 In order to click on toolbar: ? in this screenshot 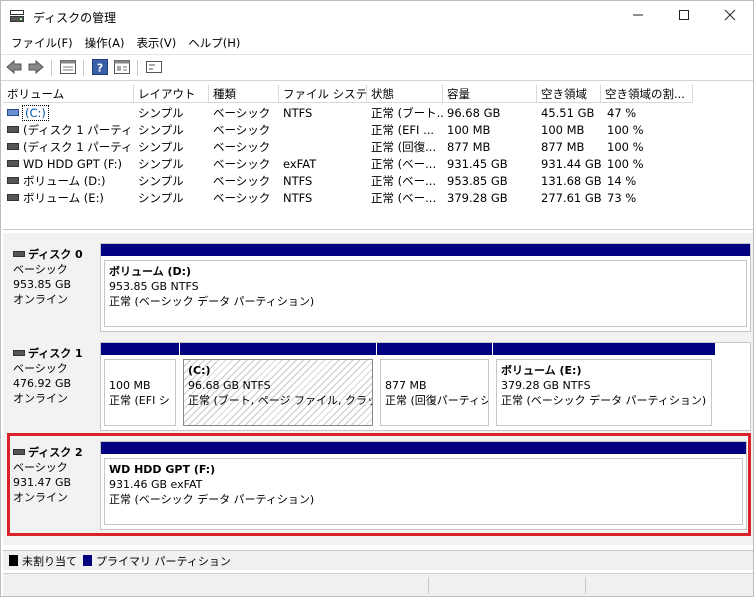, I will do `click(377, 67)`.